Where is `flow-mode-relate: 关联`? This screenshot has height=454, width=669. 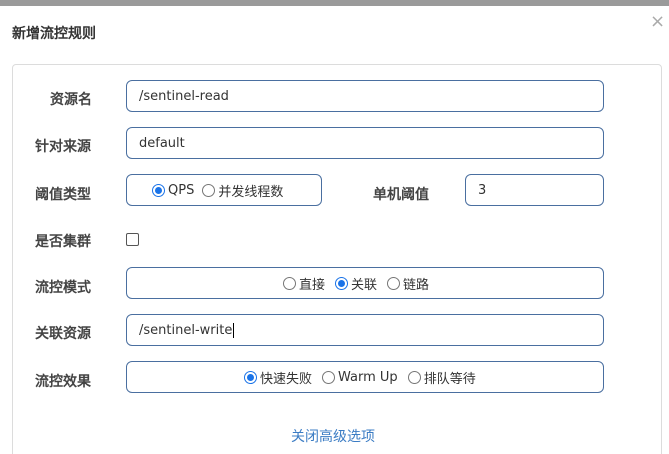 flow-mode-relate: 关联 is located at coordinates (356, 283).